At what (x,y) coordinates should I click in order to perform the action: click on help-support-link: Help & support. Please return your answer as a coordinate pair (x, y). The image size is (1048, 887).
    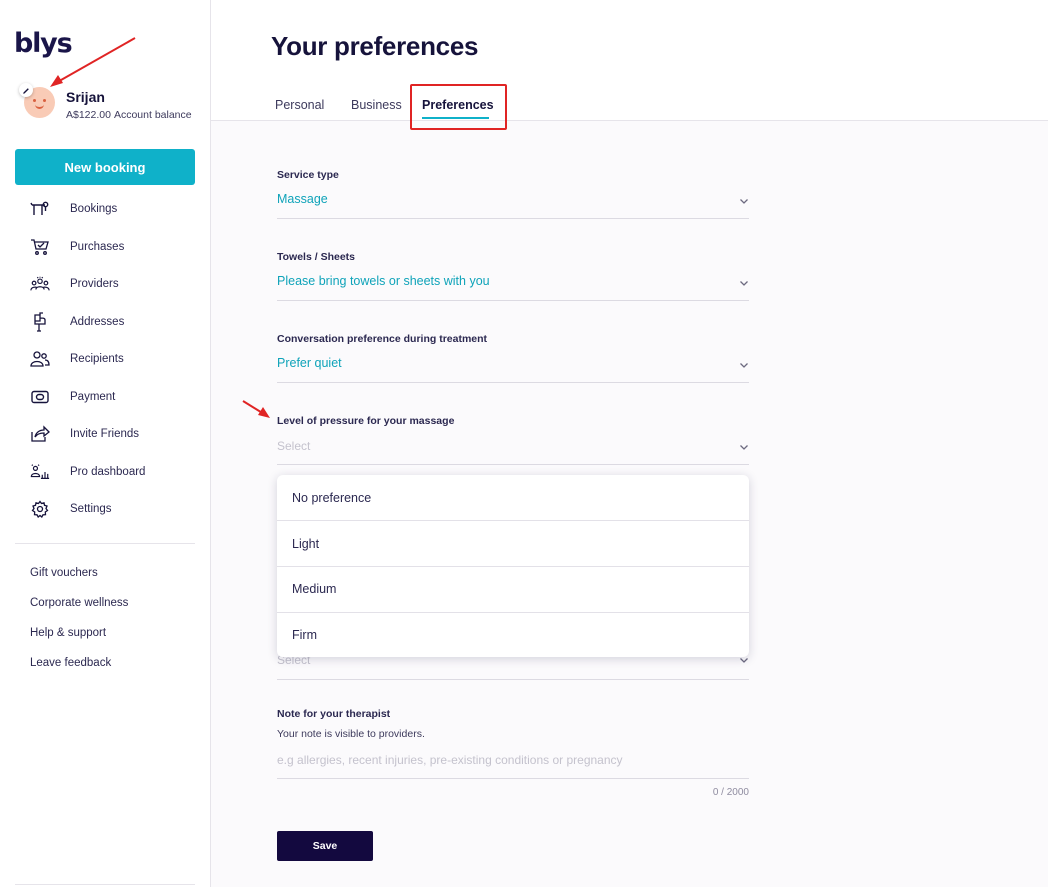
    Looking at the image, I should click on (68, 633).